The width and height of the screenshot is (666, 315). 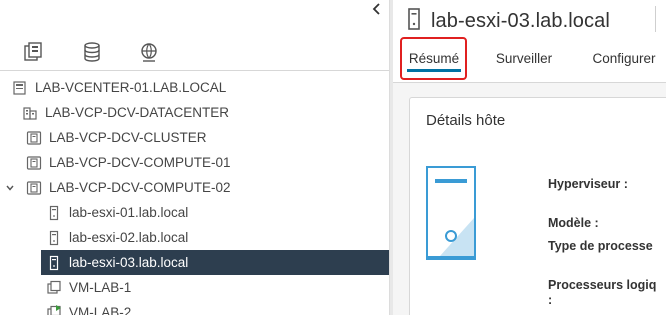 I want to click on hosts-clusters-icon, so click(x=33, y=51).